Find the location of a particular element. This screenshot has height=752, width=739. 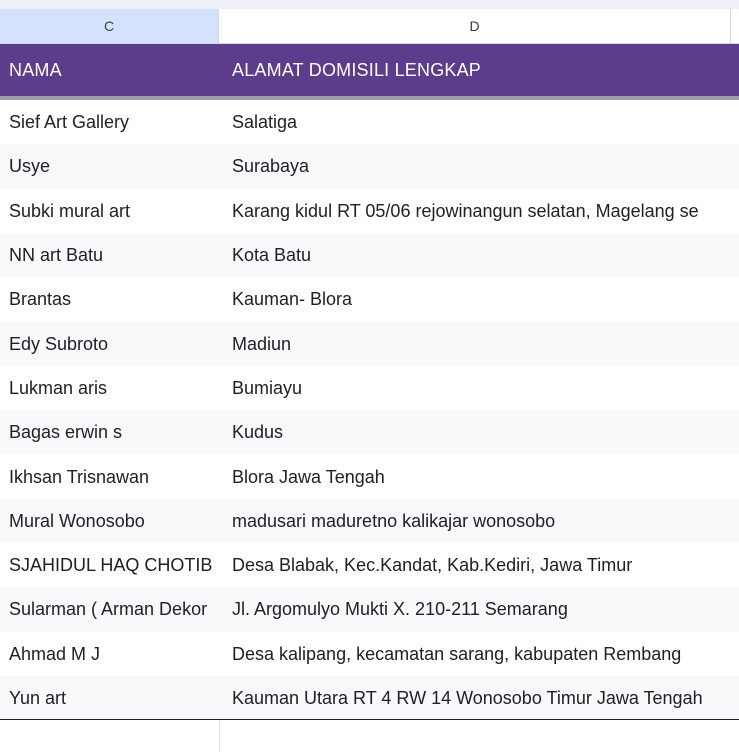

cell-alamat: Jl. Argomulyo Mukti X. 210-211 Semarang is located at coordinates (485, 609).